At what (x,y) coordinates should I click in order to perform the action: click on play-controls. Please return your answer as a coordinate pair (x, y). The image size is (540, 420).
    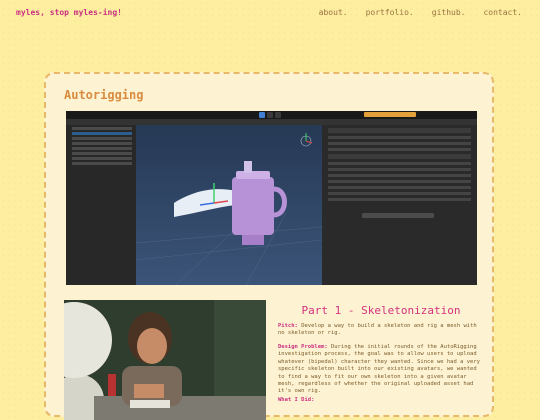
    Looking at the image, I should click on (270, 115).